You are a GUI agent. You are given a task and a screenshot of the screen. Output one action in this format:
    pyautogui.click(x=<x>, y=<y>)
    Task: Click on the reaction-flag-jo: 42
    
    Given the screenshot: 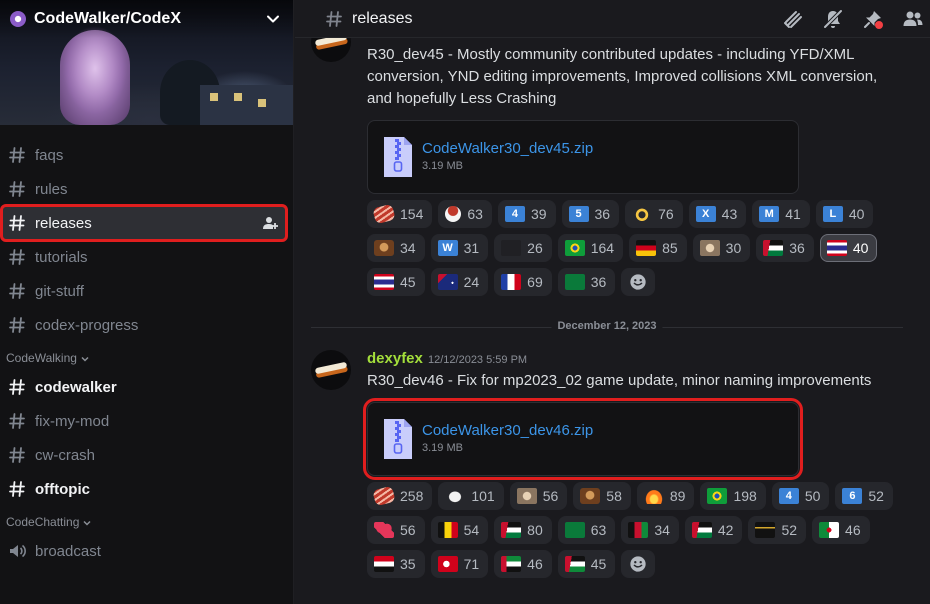 What is the action you would take?
    pyautogui.click(x=713, y=530)
    